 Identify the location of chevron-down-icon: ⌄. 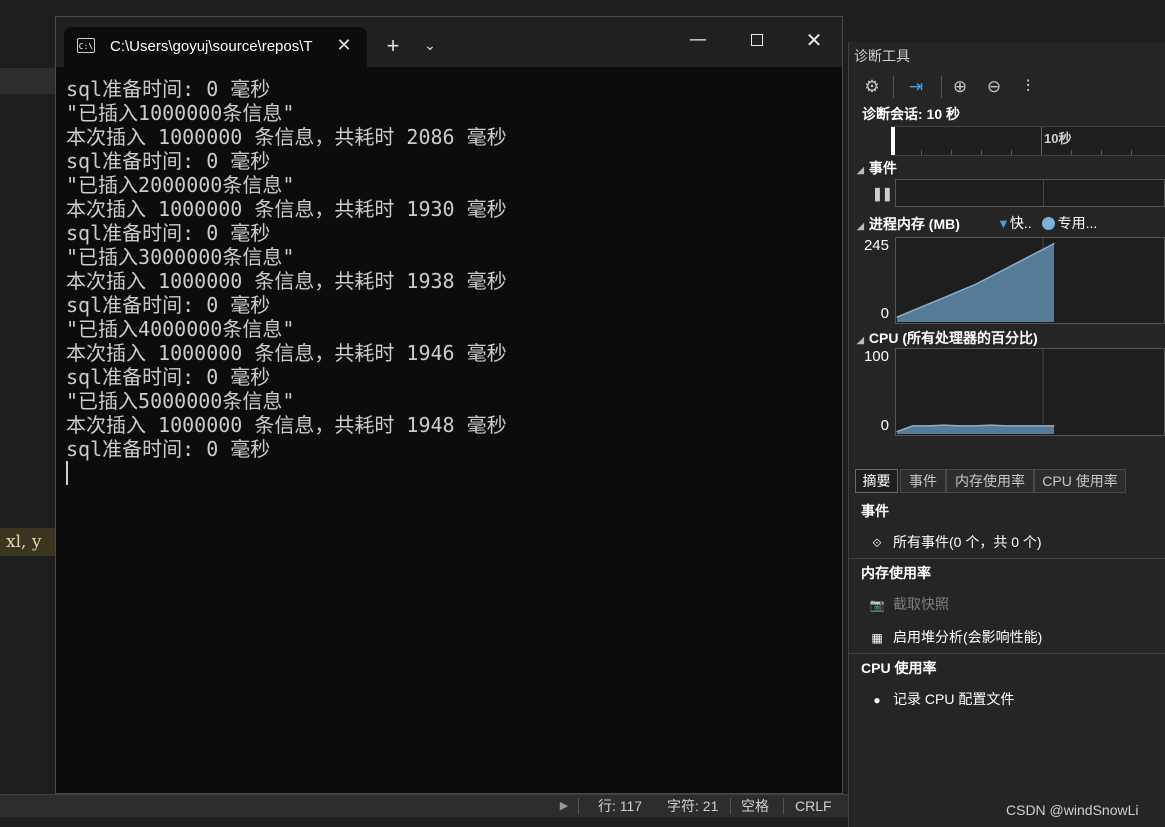
(430, 46).